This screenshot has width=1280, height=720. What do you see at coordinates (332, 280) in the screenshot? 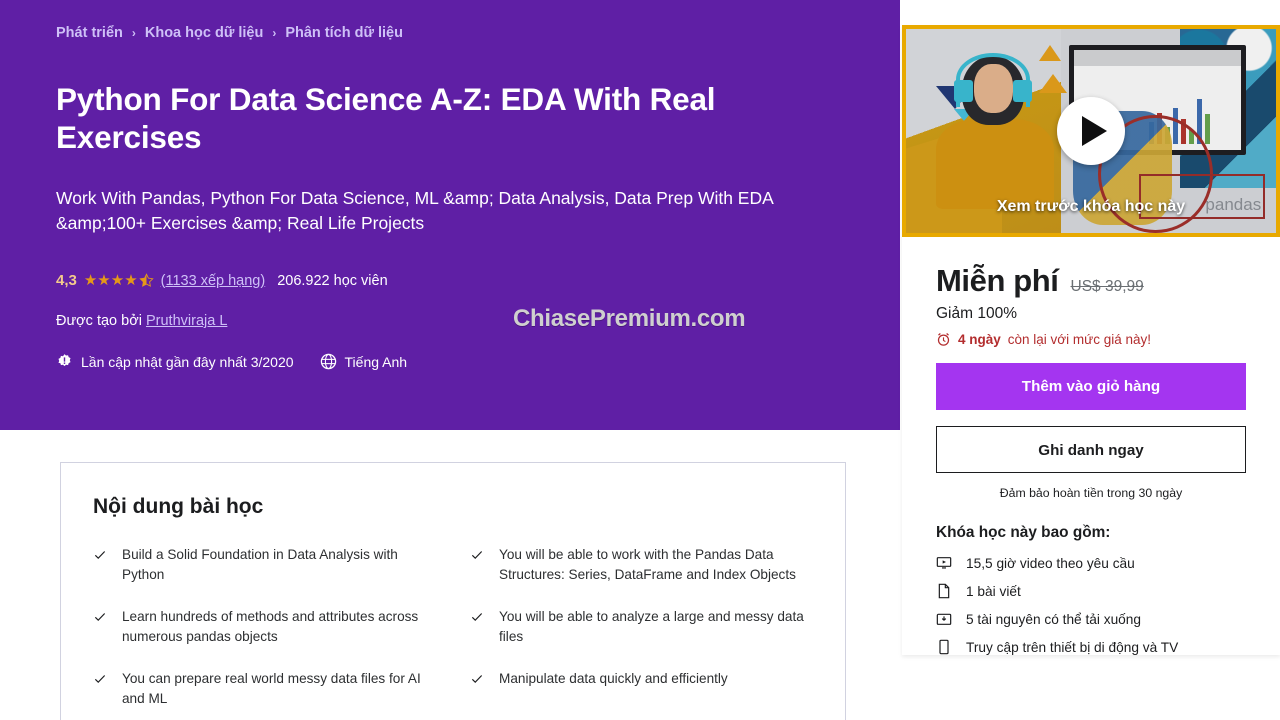
I see `students-count: 206.922 học viên` at bounding box center [332, 280].